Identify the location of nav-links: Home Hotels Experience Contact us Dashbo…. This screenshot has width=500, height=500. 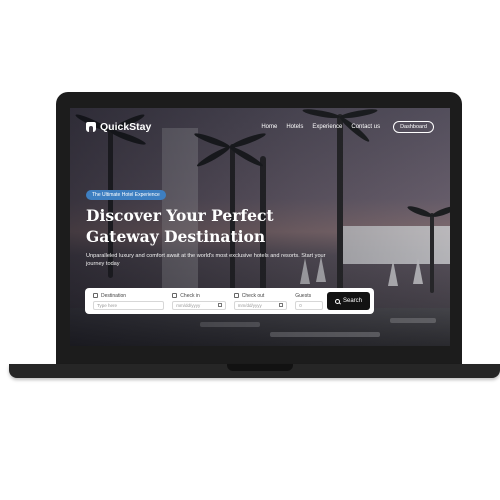
(347, 127).